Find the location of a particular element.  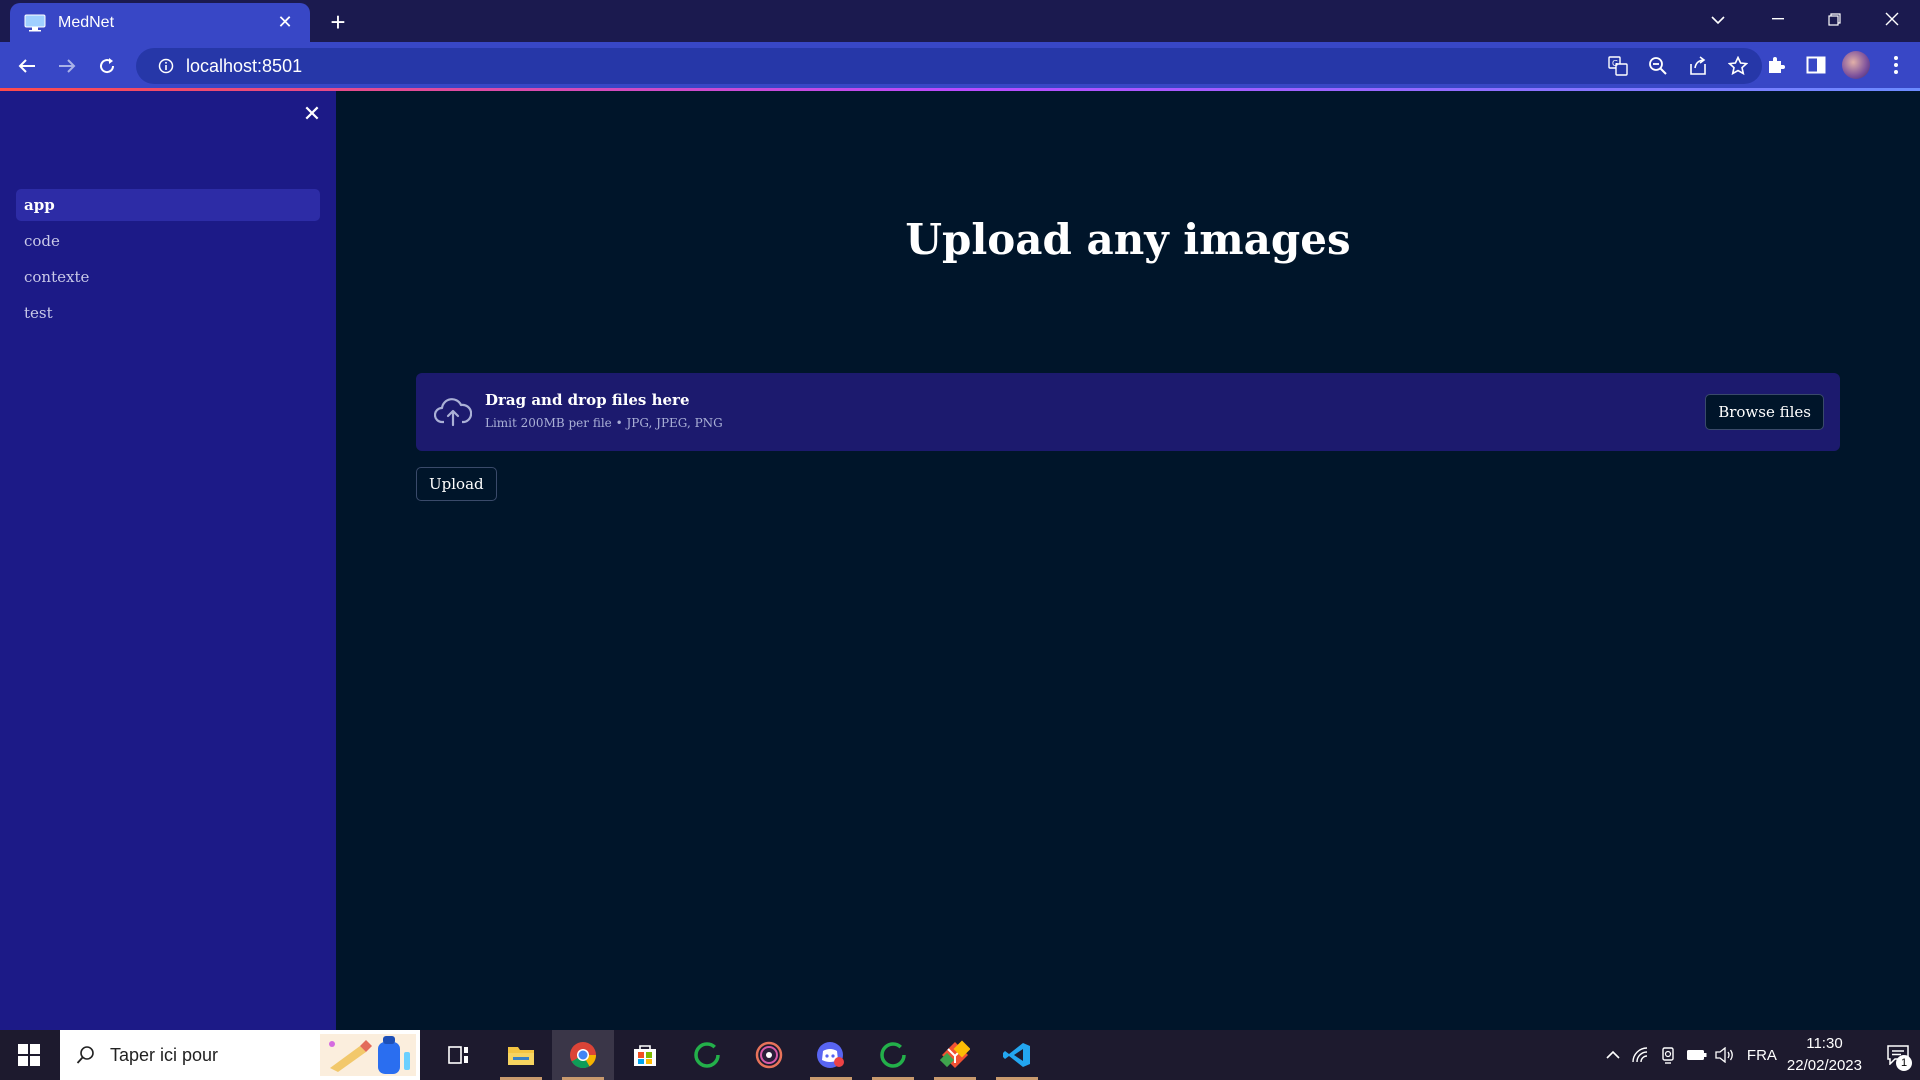

green-ring-app-icon is located at coordinates (707, 1055).